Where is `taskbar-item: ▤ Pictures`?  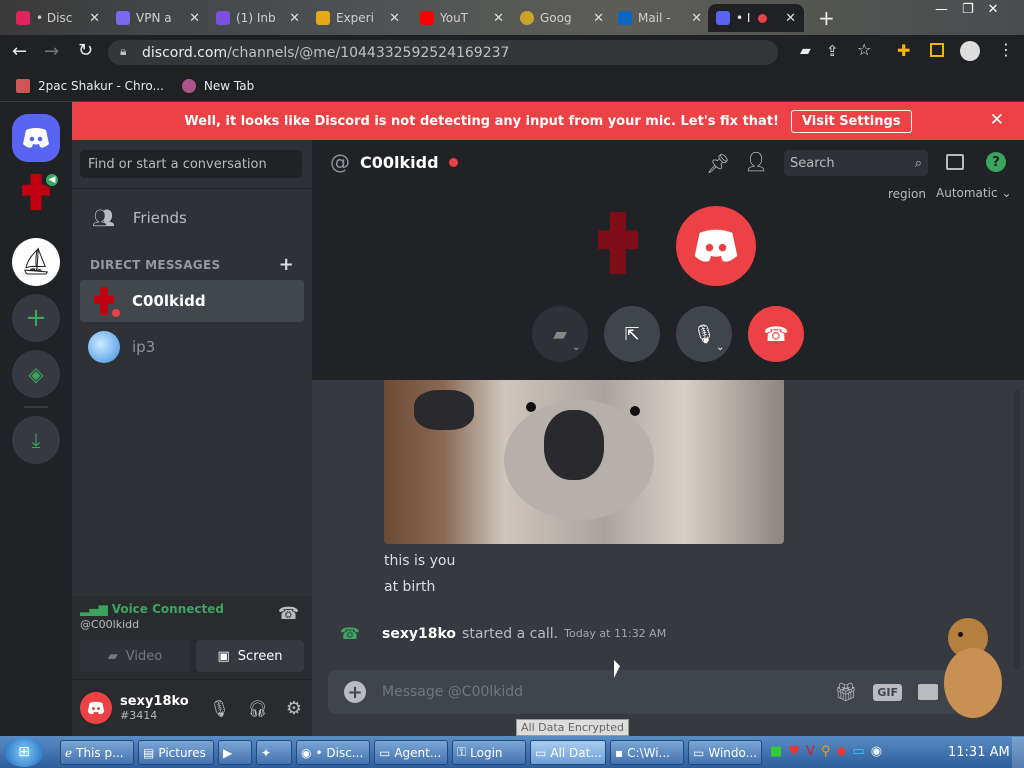 taskbar-item: ▤ Pictures is located at coordinates (176, 752).